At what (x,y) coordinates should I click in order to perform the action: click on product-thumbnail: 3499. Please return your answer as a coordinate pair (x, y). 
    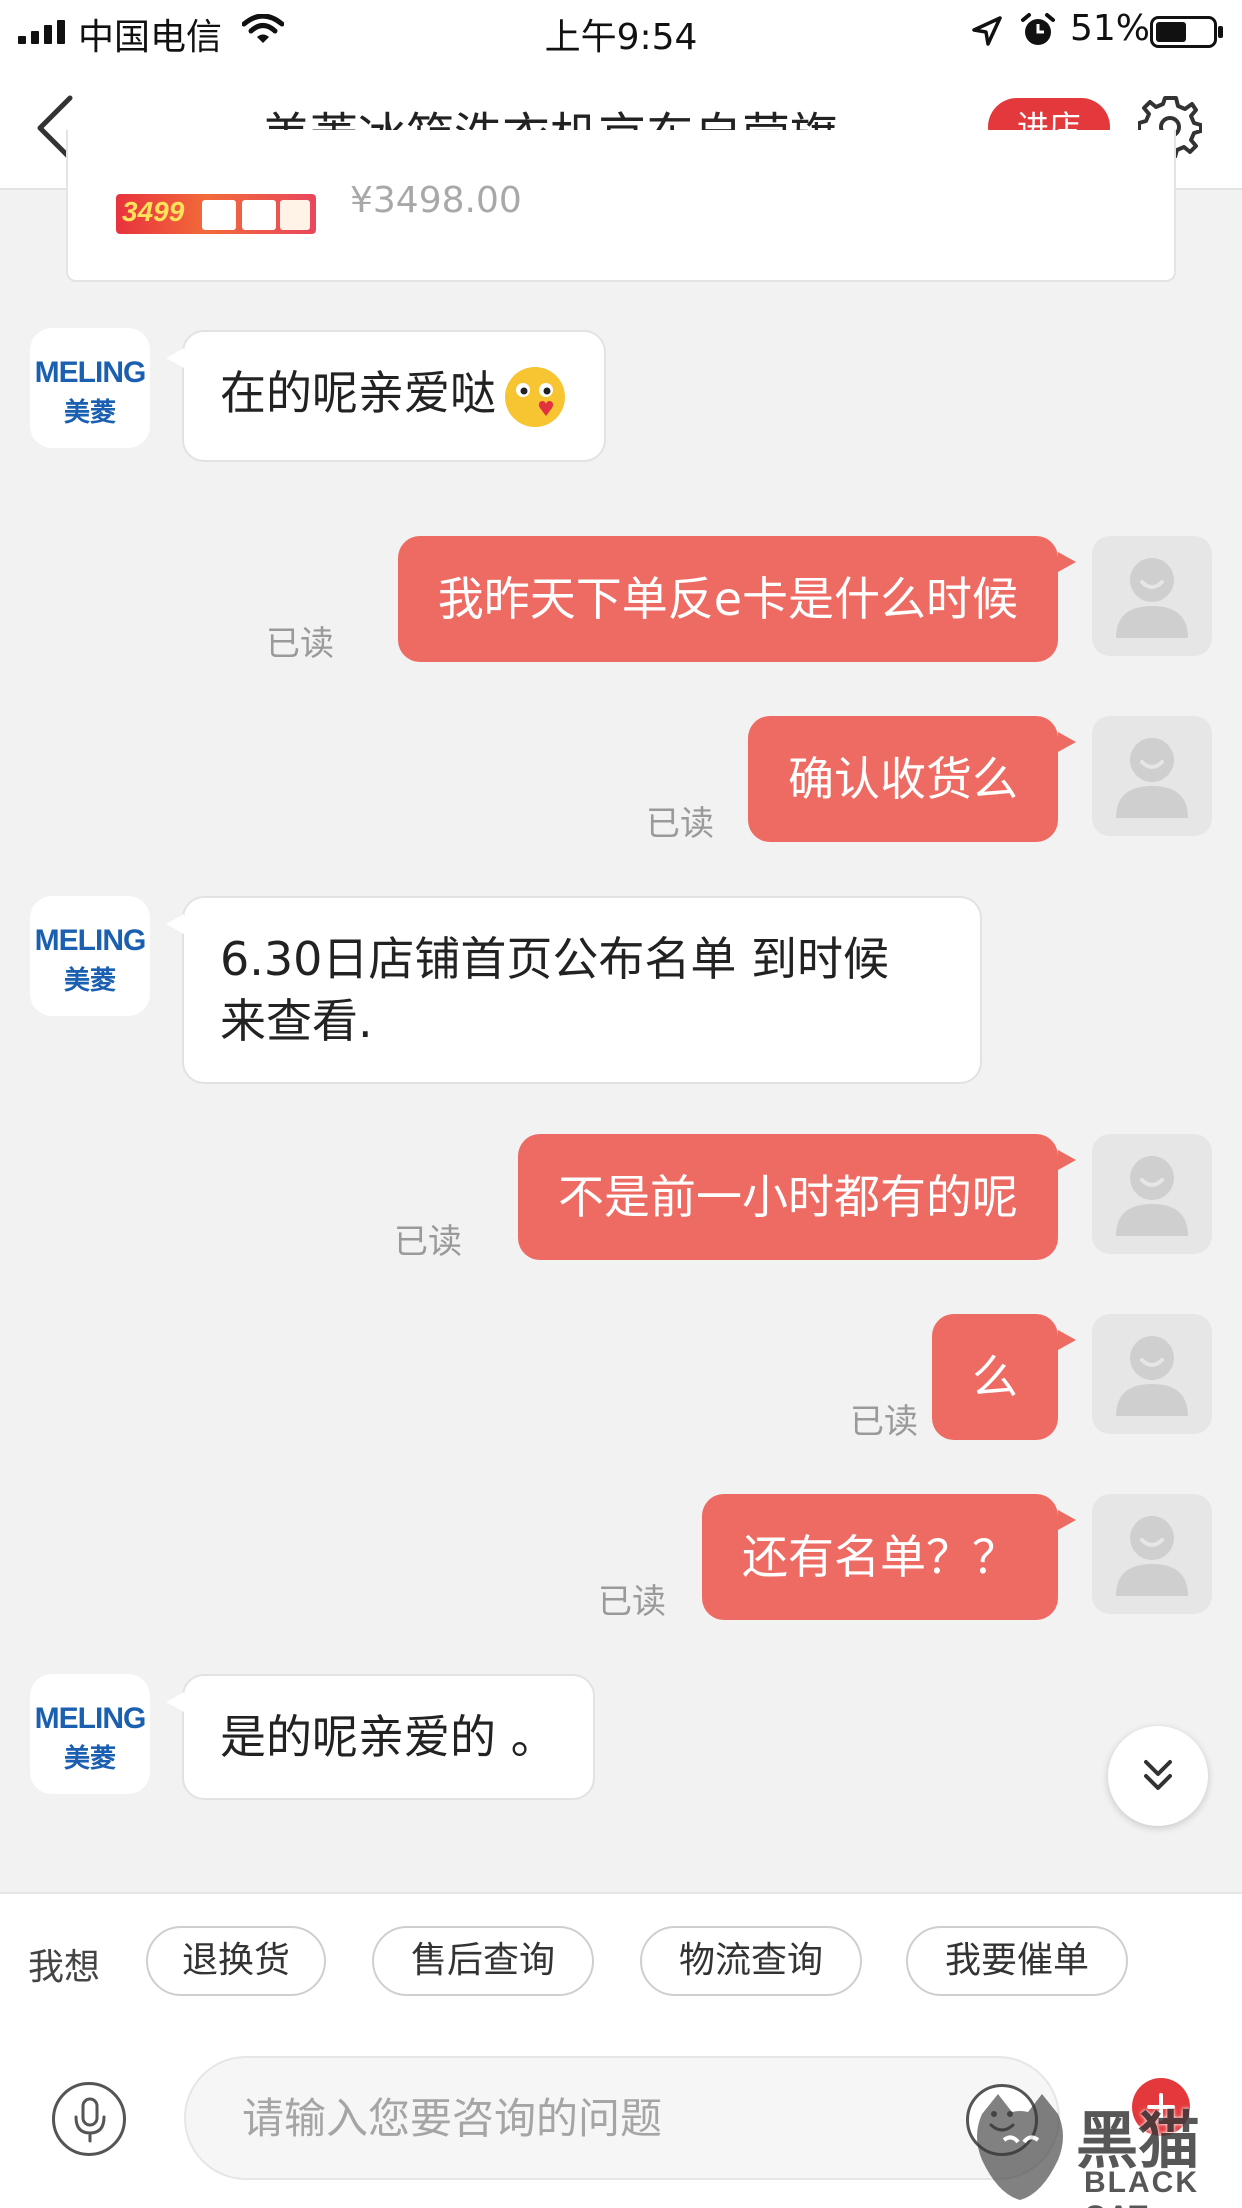
    Looking at the image, I should click on (216, 214).